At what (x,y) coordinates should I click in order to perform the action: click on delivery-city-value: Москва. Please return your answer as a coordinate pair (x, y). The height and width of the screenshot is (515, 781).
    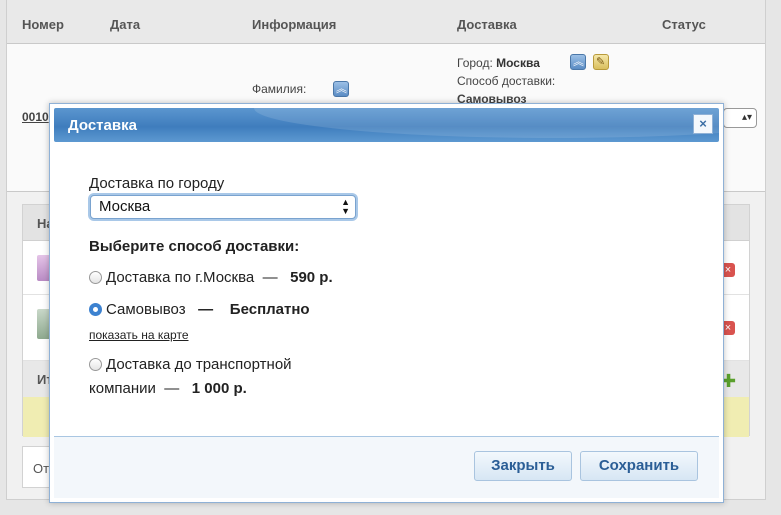
    Looking at the image, I should click on (518, 63).